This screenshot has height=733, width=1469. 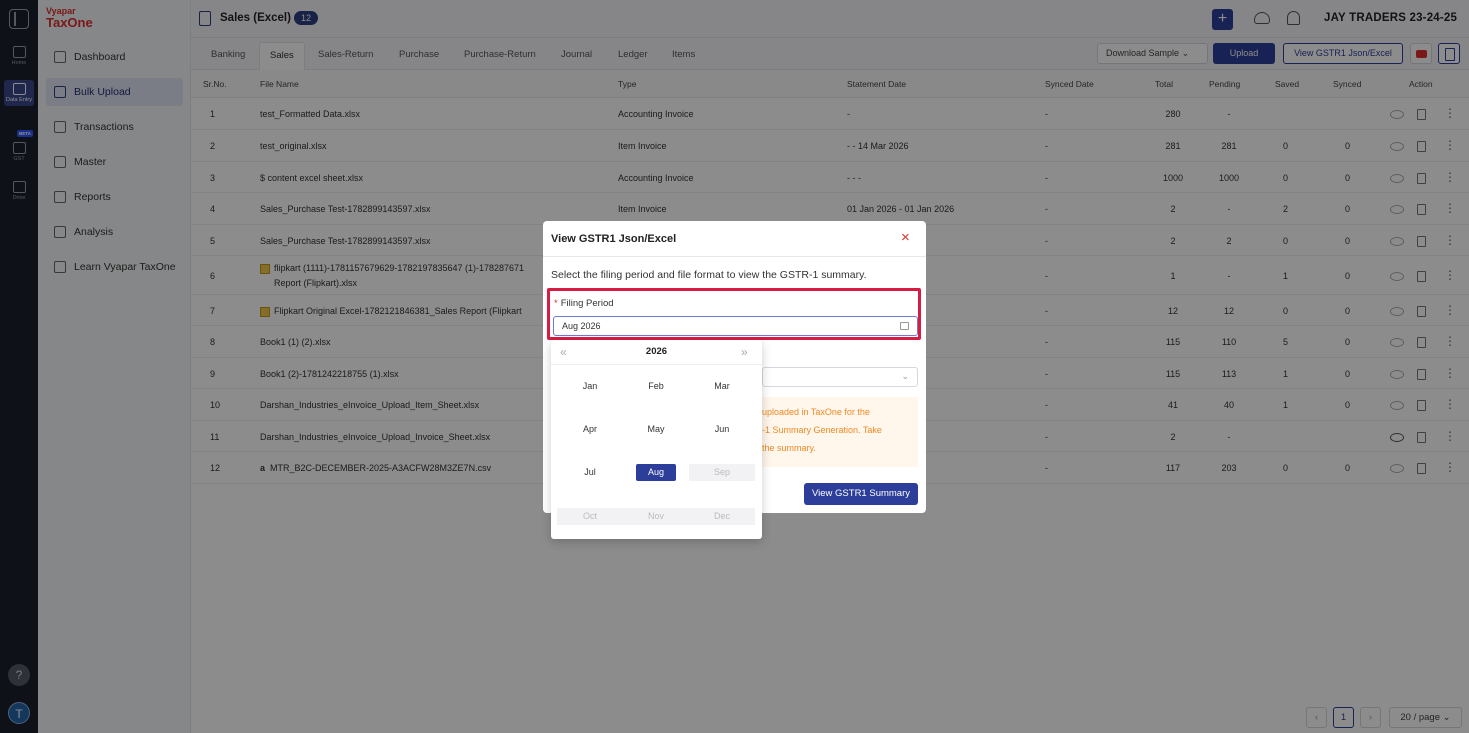 I want to click on required-mark: *, so click(x=556, y=303).